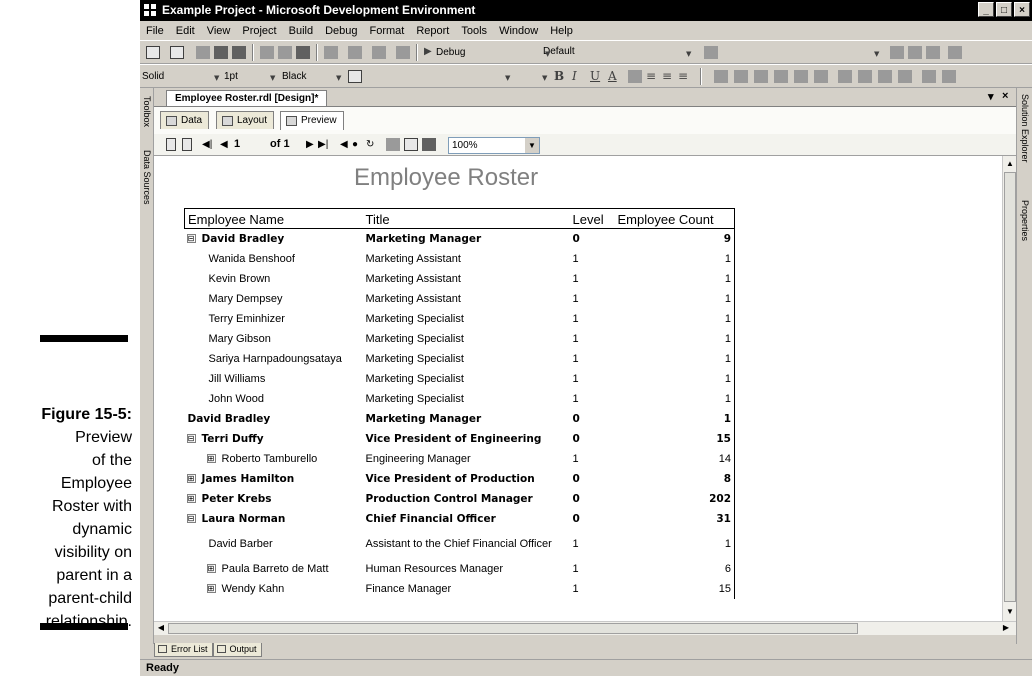 The image size is (1032, 676). Describe the element at coordinates (885, 76) in the screenshot. I see `same-size-icon` at that location.